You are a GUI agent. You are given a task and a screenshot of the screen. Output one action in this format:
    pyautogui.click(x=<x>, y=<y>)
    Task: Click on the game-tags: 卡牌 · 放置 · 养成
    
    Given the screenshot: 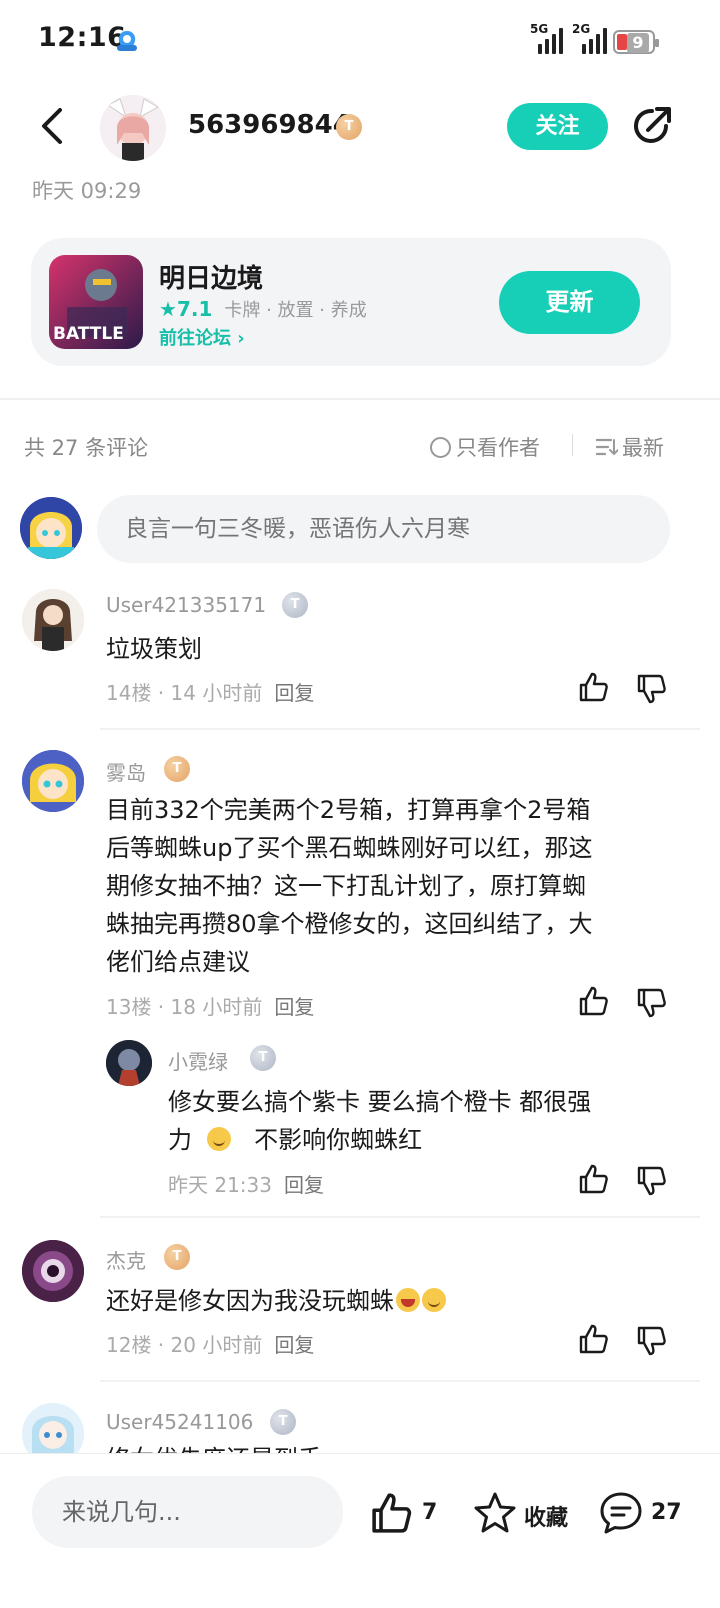 What is the action you would take?
    pyautogui.click(x=295, y=310)
    